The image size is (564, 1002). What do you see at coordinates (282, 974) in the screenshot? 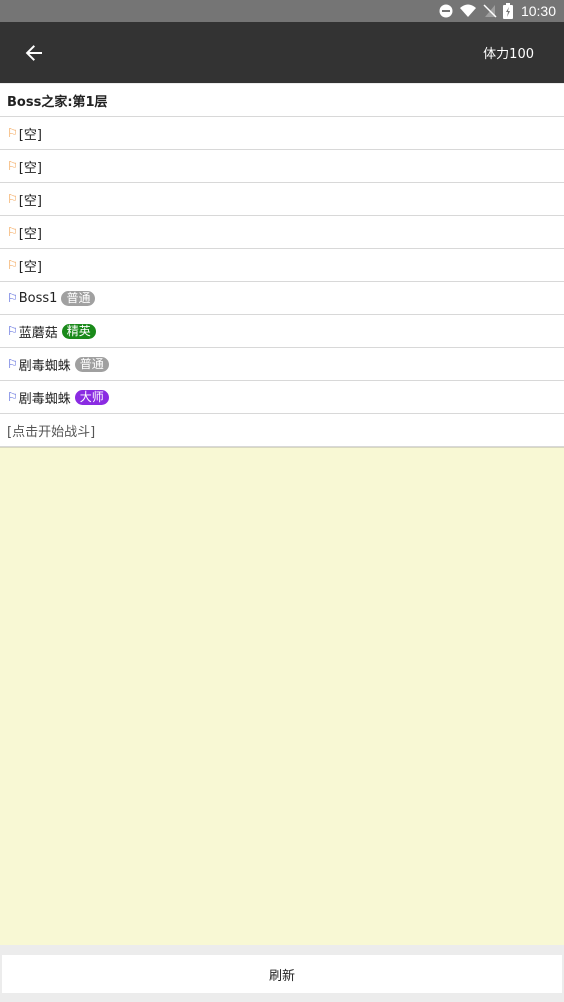
I see `refresh-button: 刷新` at bounding box center [282, 974].